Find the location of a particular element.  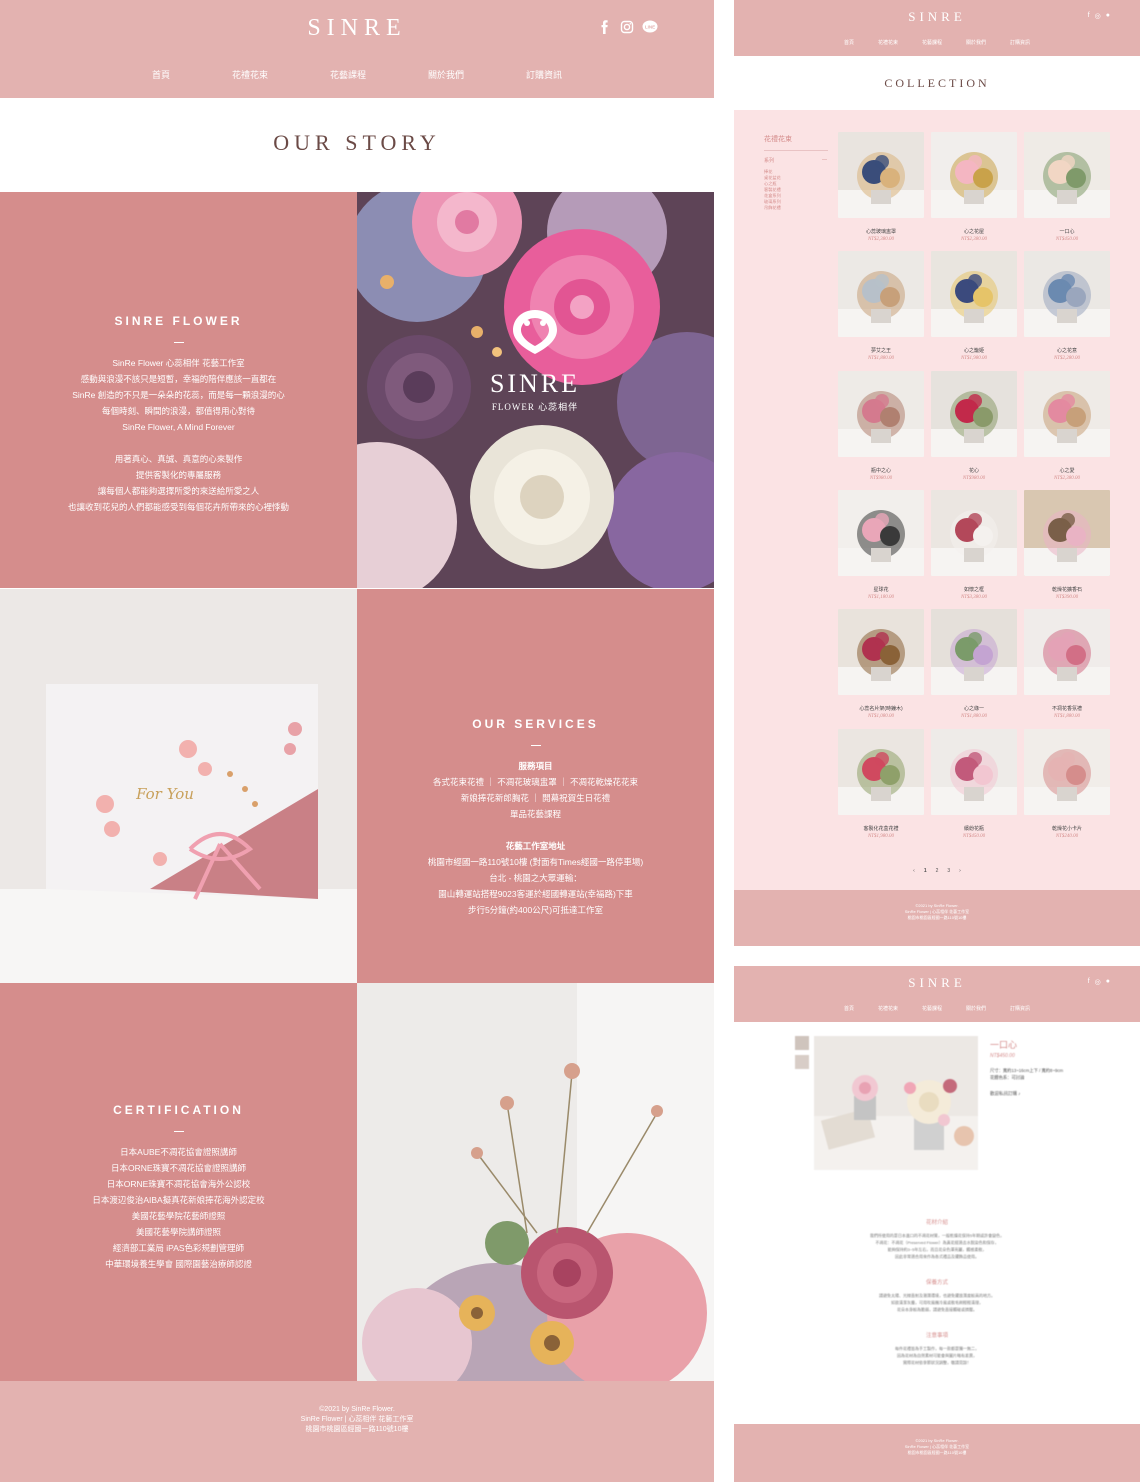

page-number: 3 is located at coordinates (948, 871).